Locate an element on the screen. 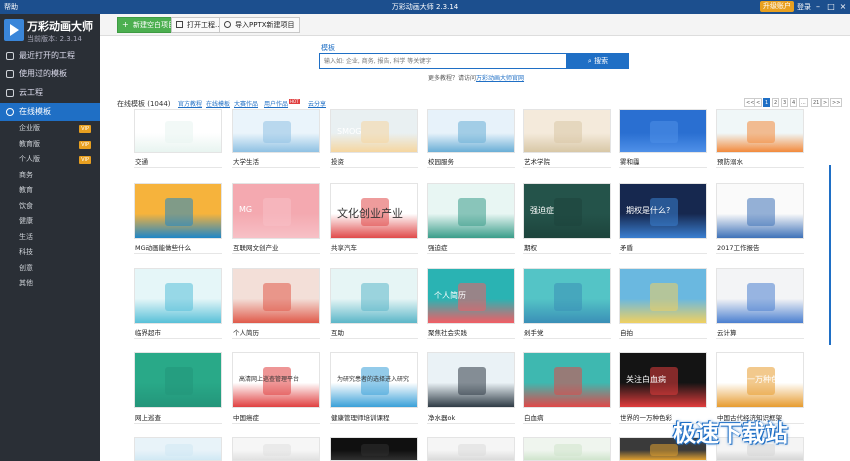  close-icon: × is located at coordinates (843, 6).